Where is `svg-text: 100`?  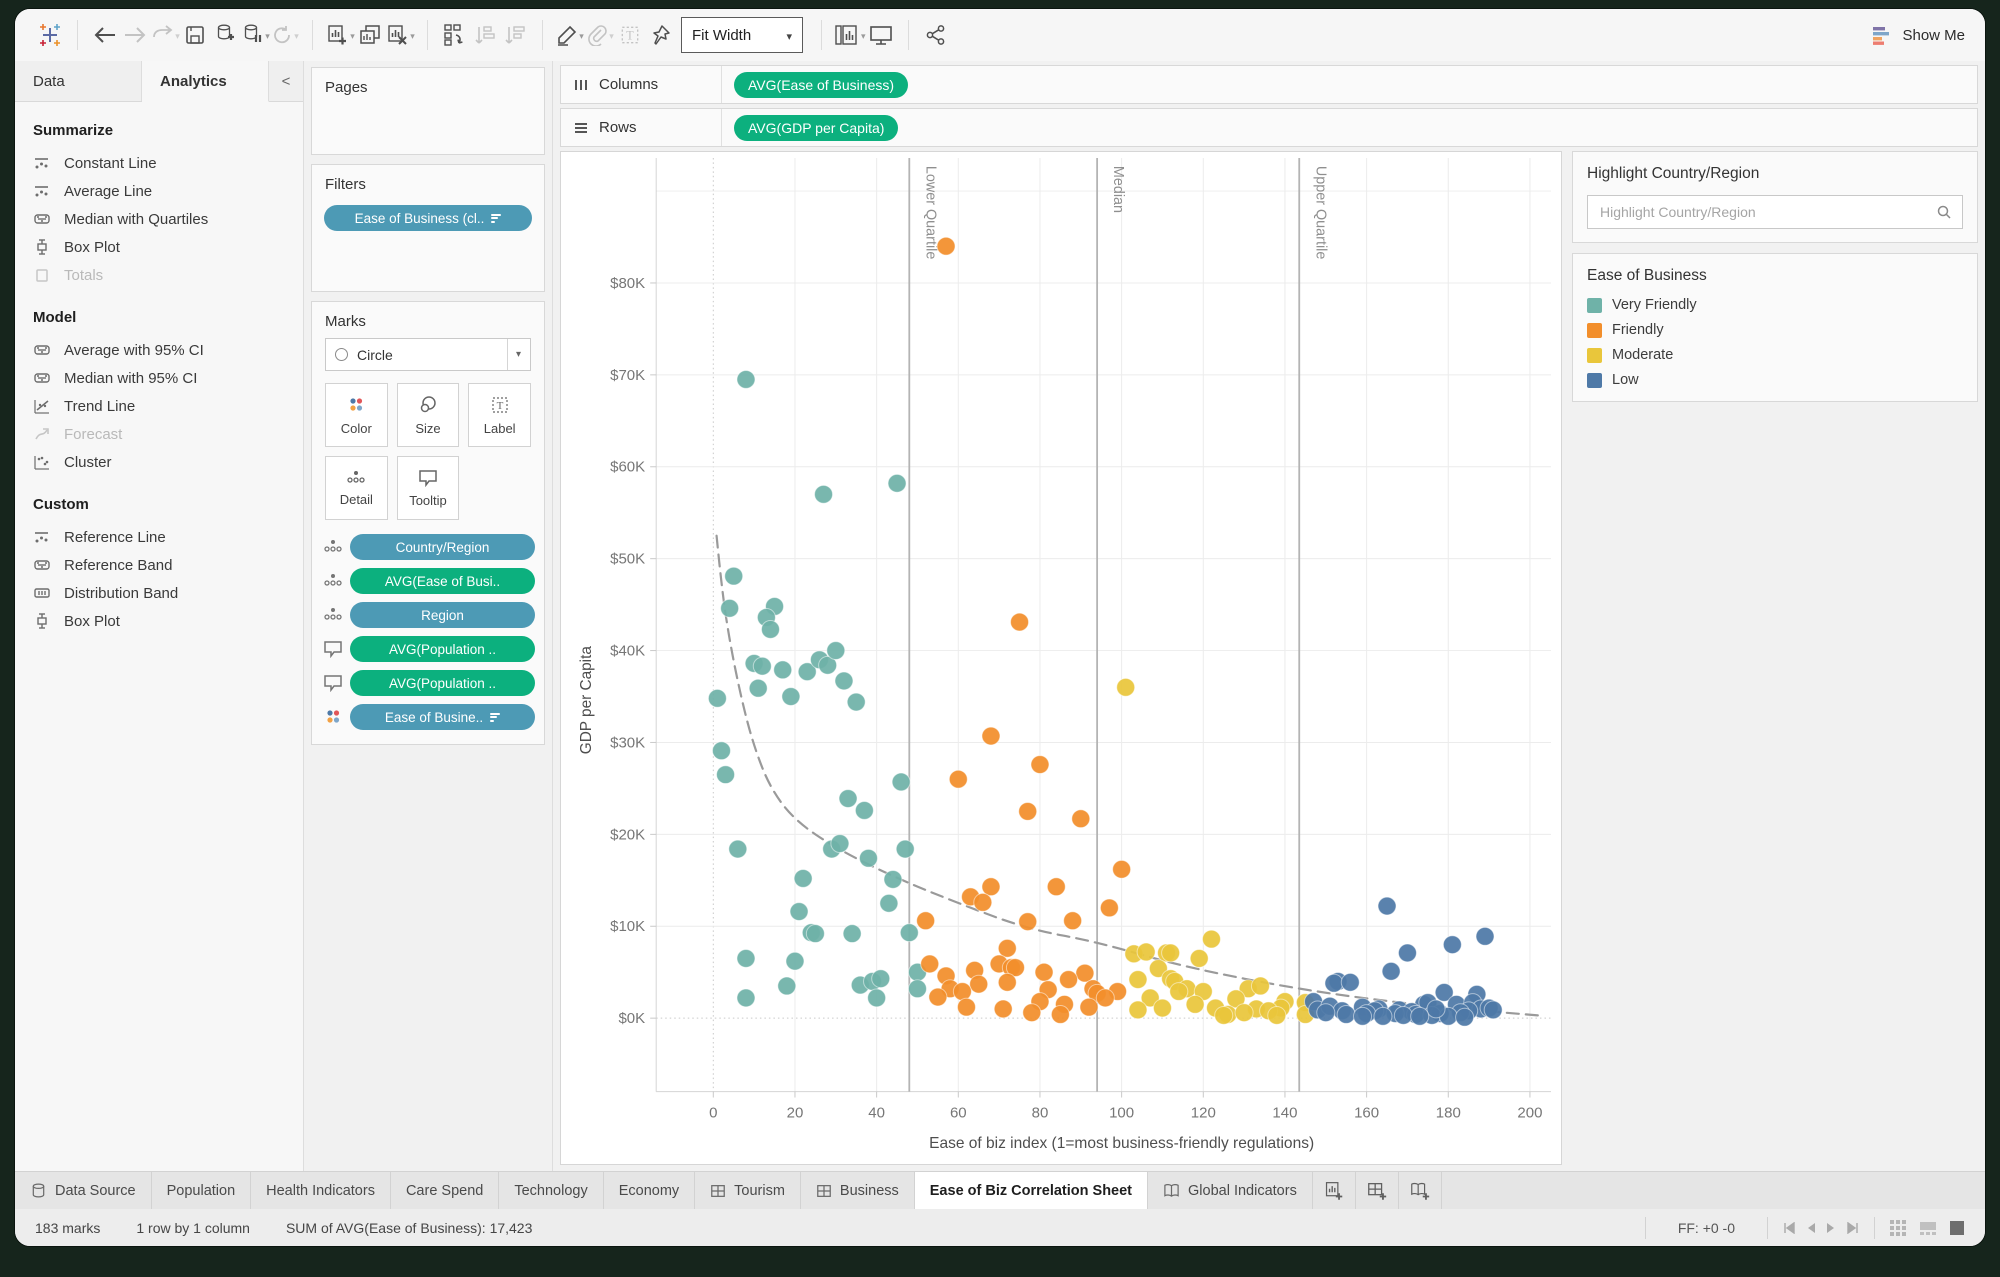 svg-text: 100 is located at coordinates (1121, 1112).